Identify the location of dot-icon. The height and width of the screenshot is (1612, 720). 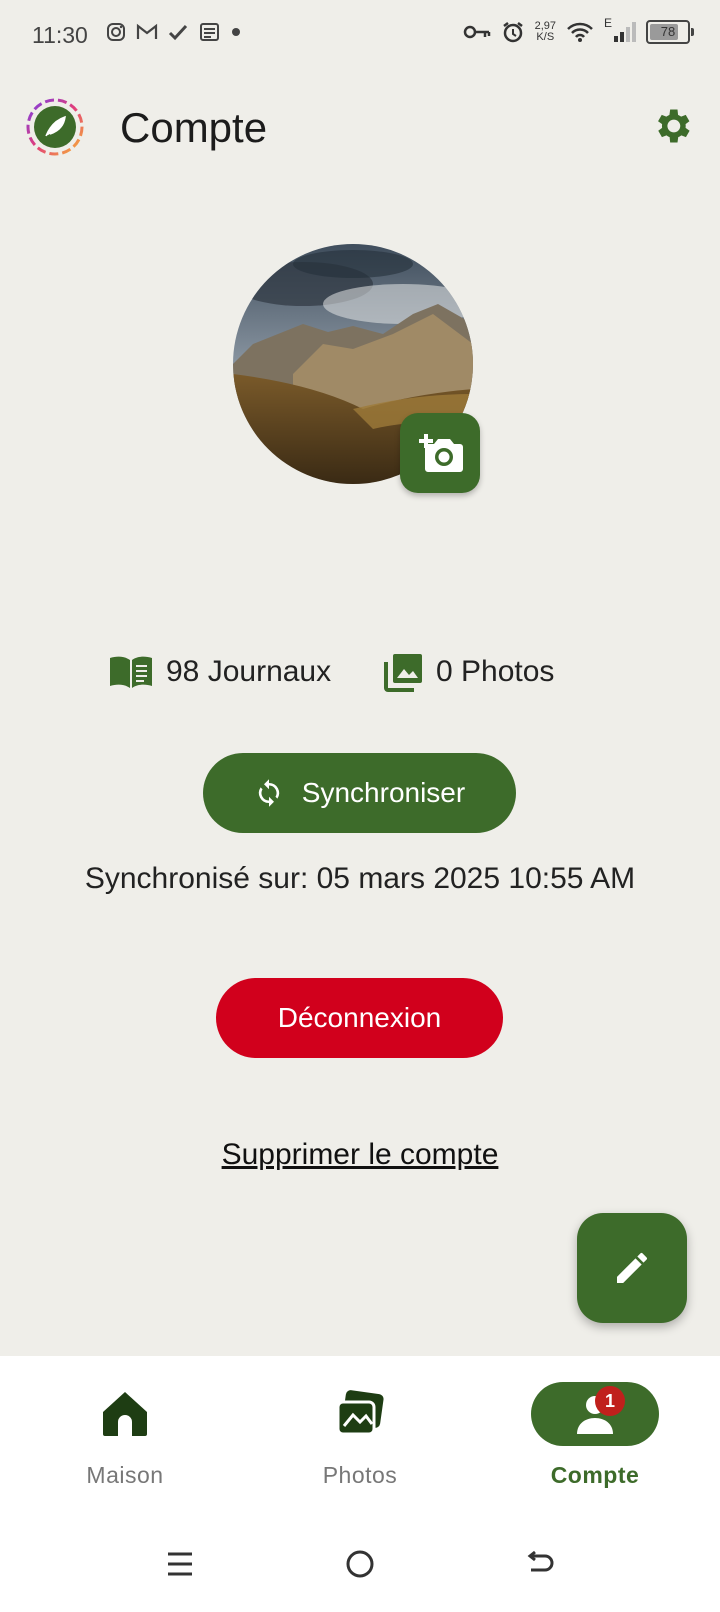
(236, 32).